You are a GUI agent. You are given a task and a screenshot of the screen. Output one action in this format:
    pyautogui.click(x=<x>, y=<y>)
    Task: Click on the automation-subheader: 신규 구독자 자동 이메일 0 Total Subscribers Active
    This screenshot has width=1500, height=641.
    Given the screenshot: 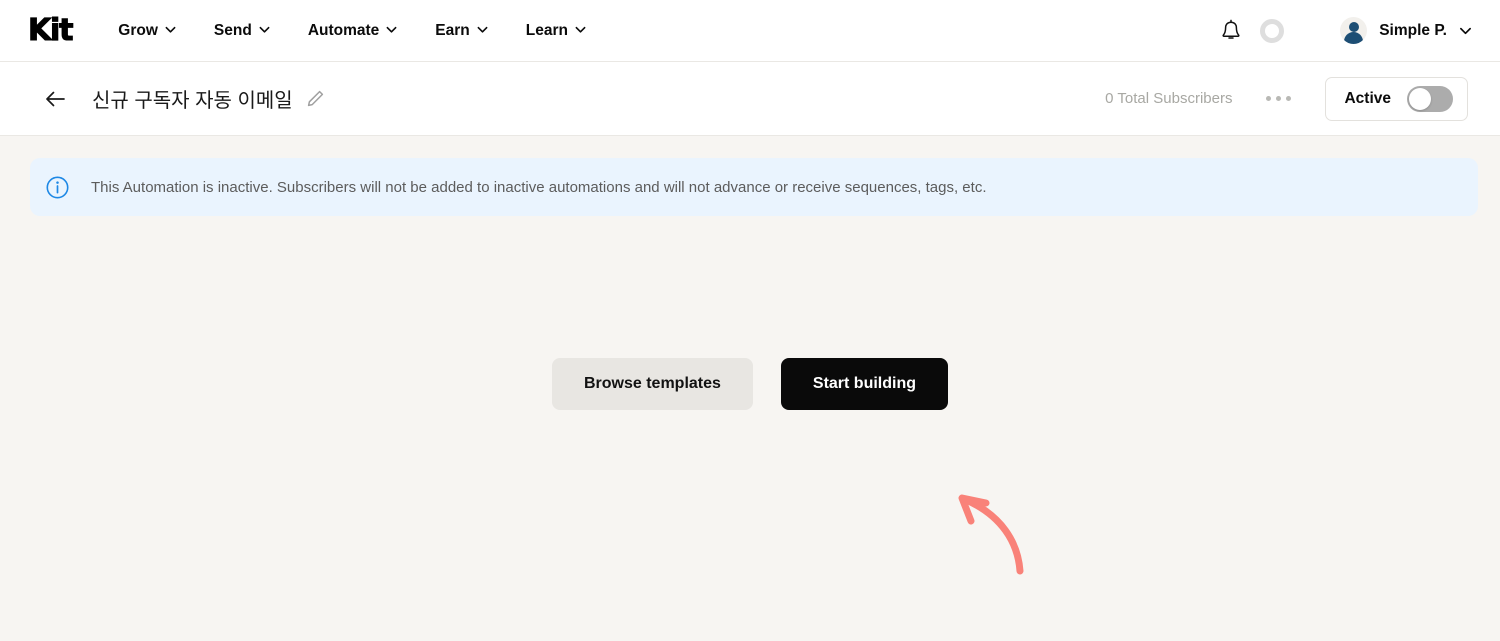 What is the action you would take?
    pyautogui.click(x=750, y=99)
    